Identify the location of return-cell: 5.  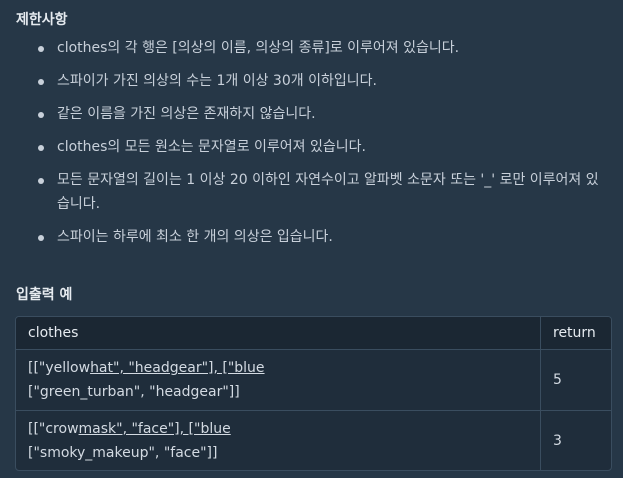
(575, 380).